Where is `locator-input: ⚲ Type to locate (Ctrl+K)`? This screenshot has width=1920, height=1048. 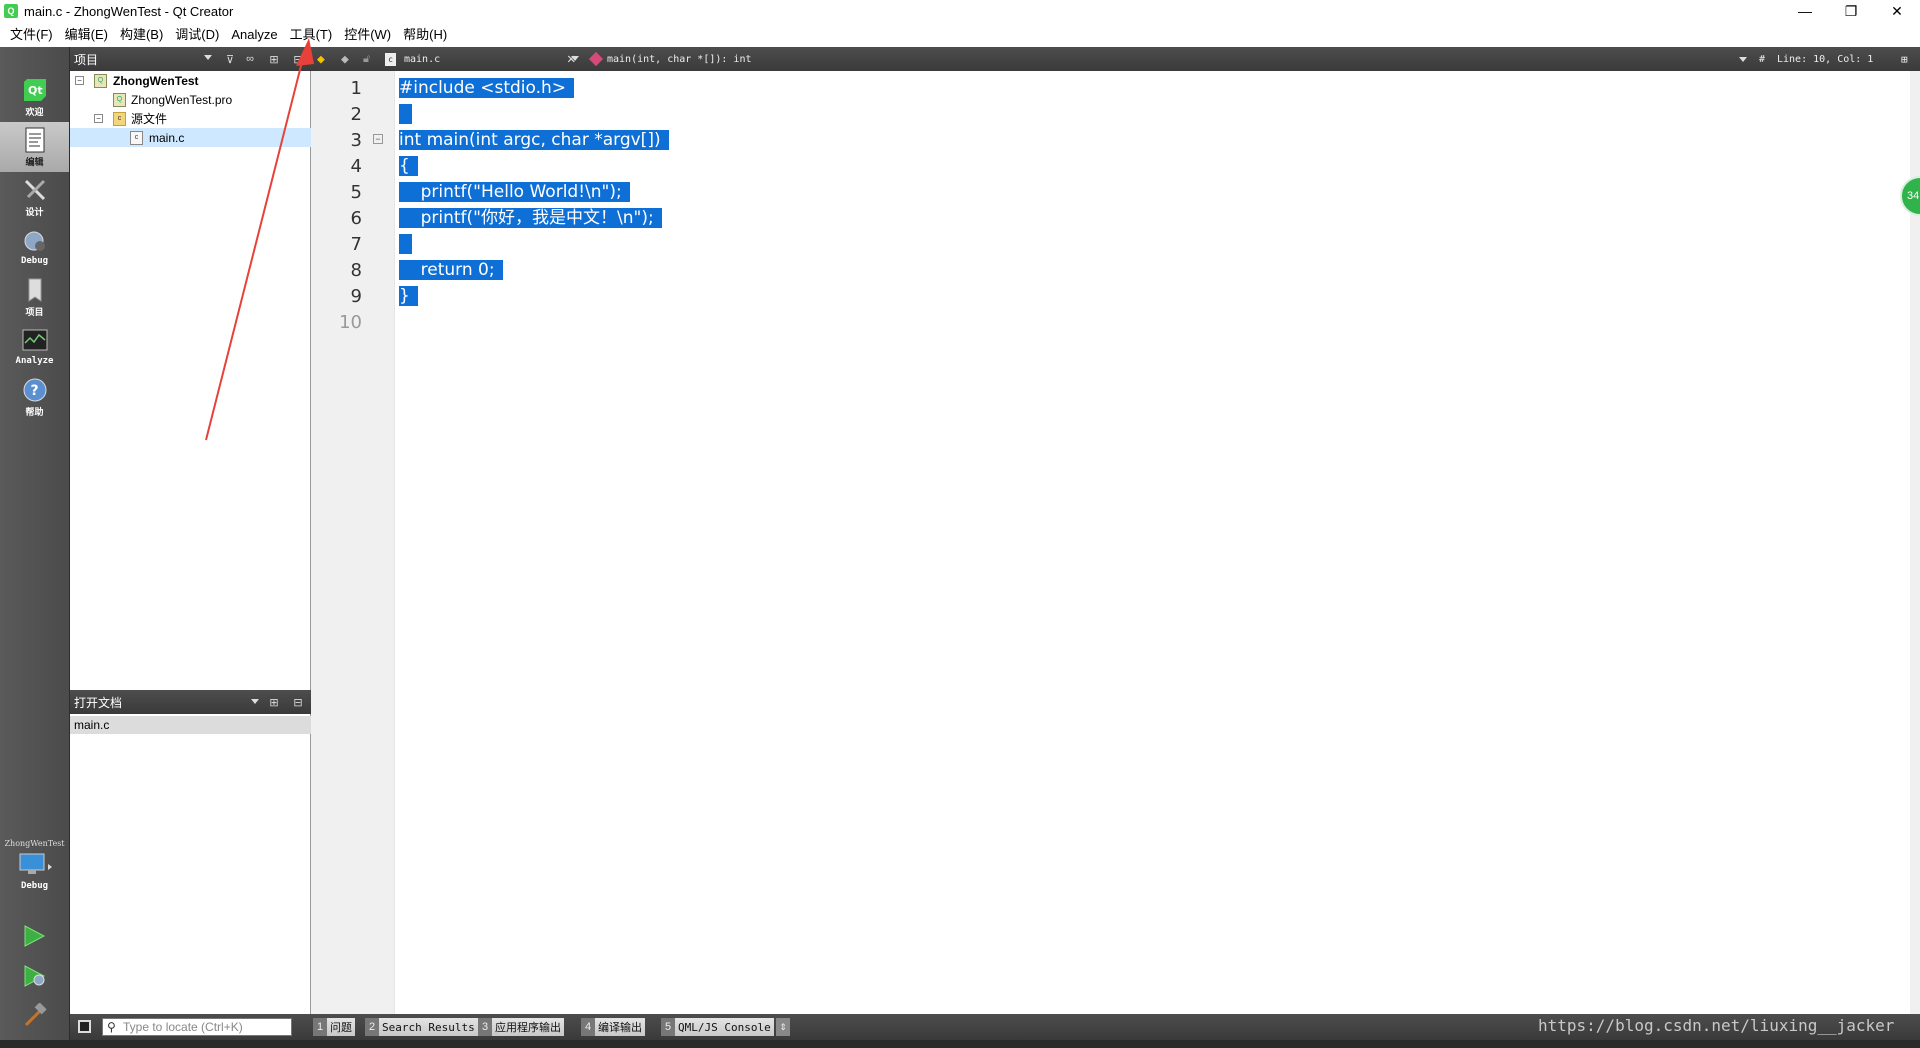 locator-input: ⚲ Type to locate (Ctrl+K) is located at coordinates (197, 1027).